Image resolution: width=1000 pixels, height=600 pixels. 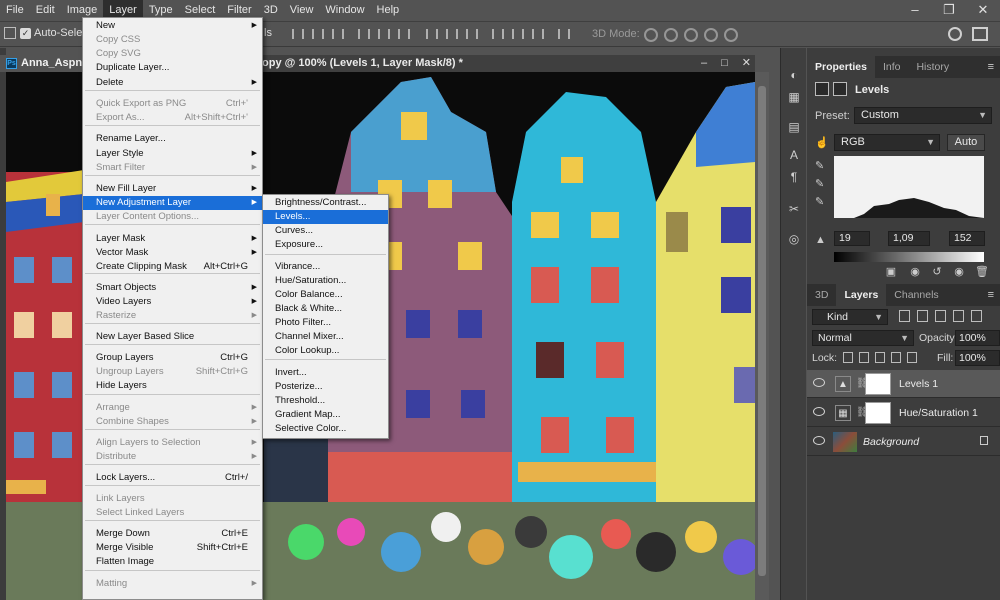 What do you see at coordinates (172, 154) in the screenshot?
I see `menu-item-layer-style: Layer Style ▶` at bounding box center [172, 154].